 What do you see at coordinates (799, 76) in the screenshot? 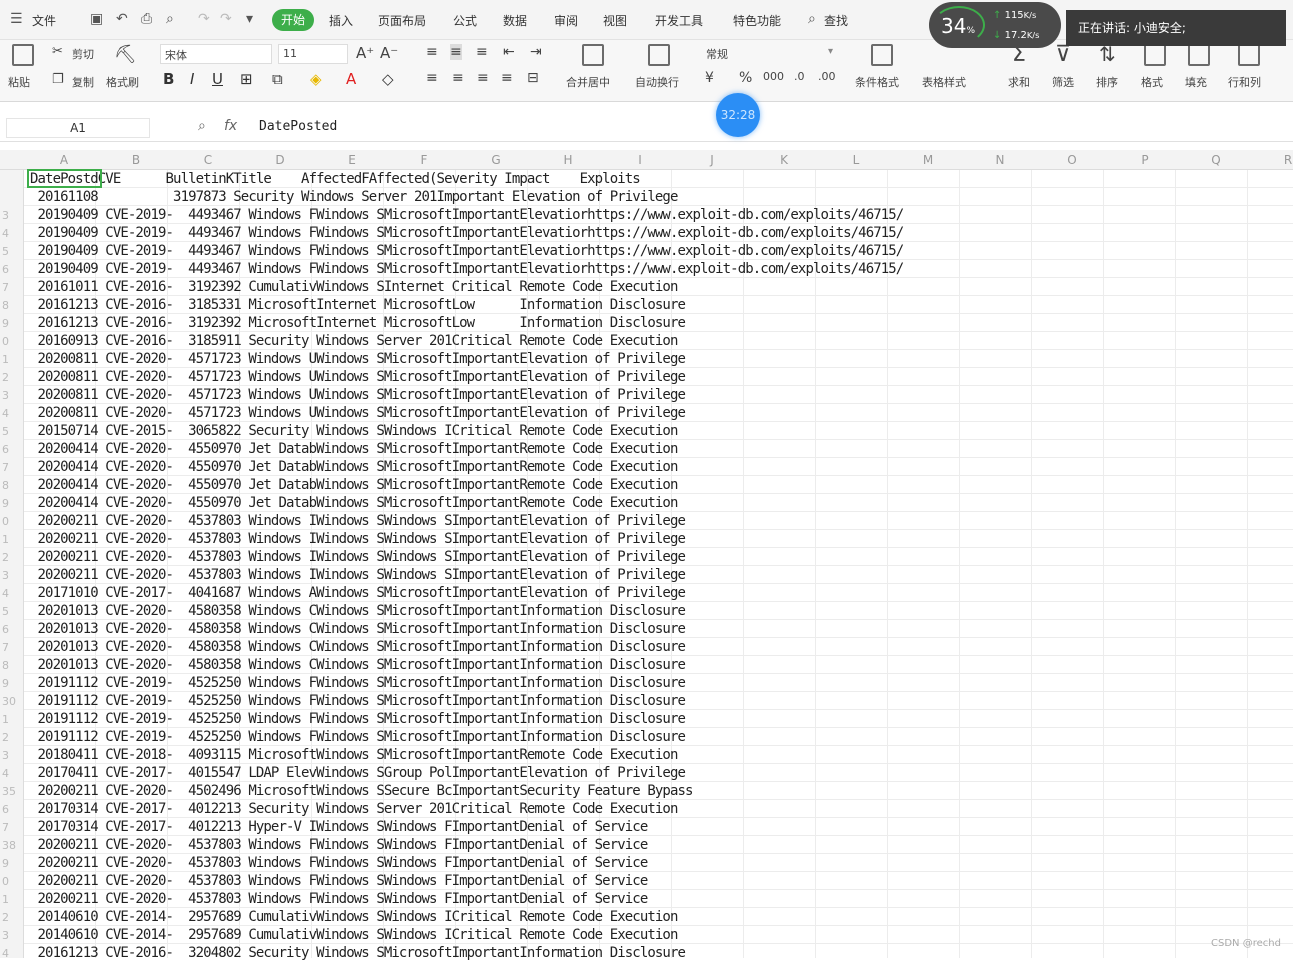
I see `increase-decimal-icon: .0` at bounding box center [799, 76].